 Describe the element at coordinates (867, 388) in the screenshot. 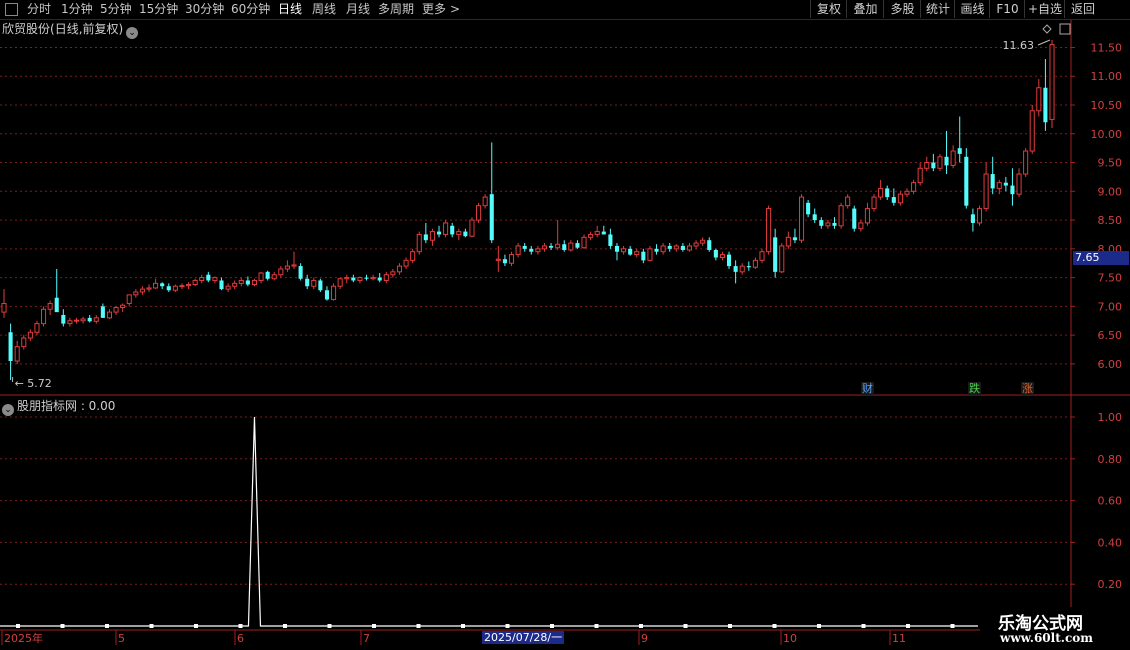

I see `event-marker-finance: 财` at that location.